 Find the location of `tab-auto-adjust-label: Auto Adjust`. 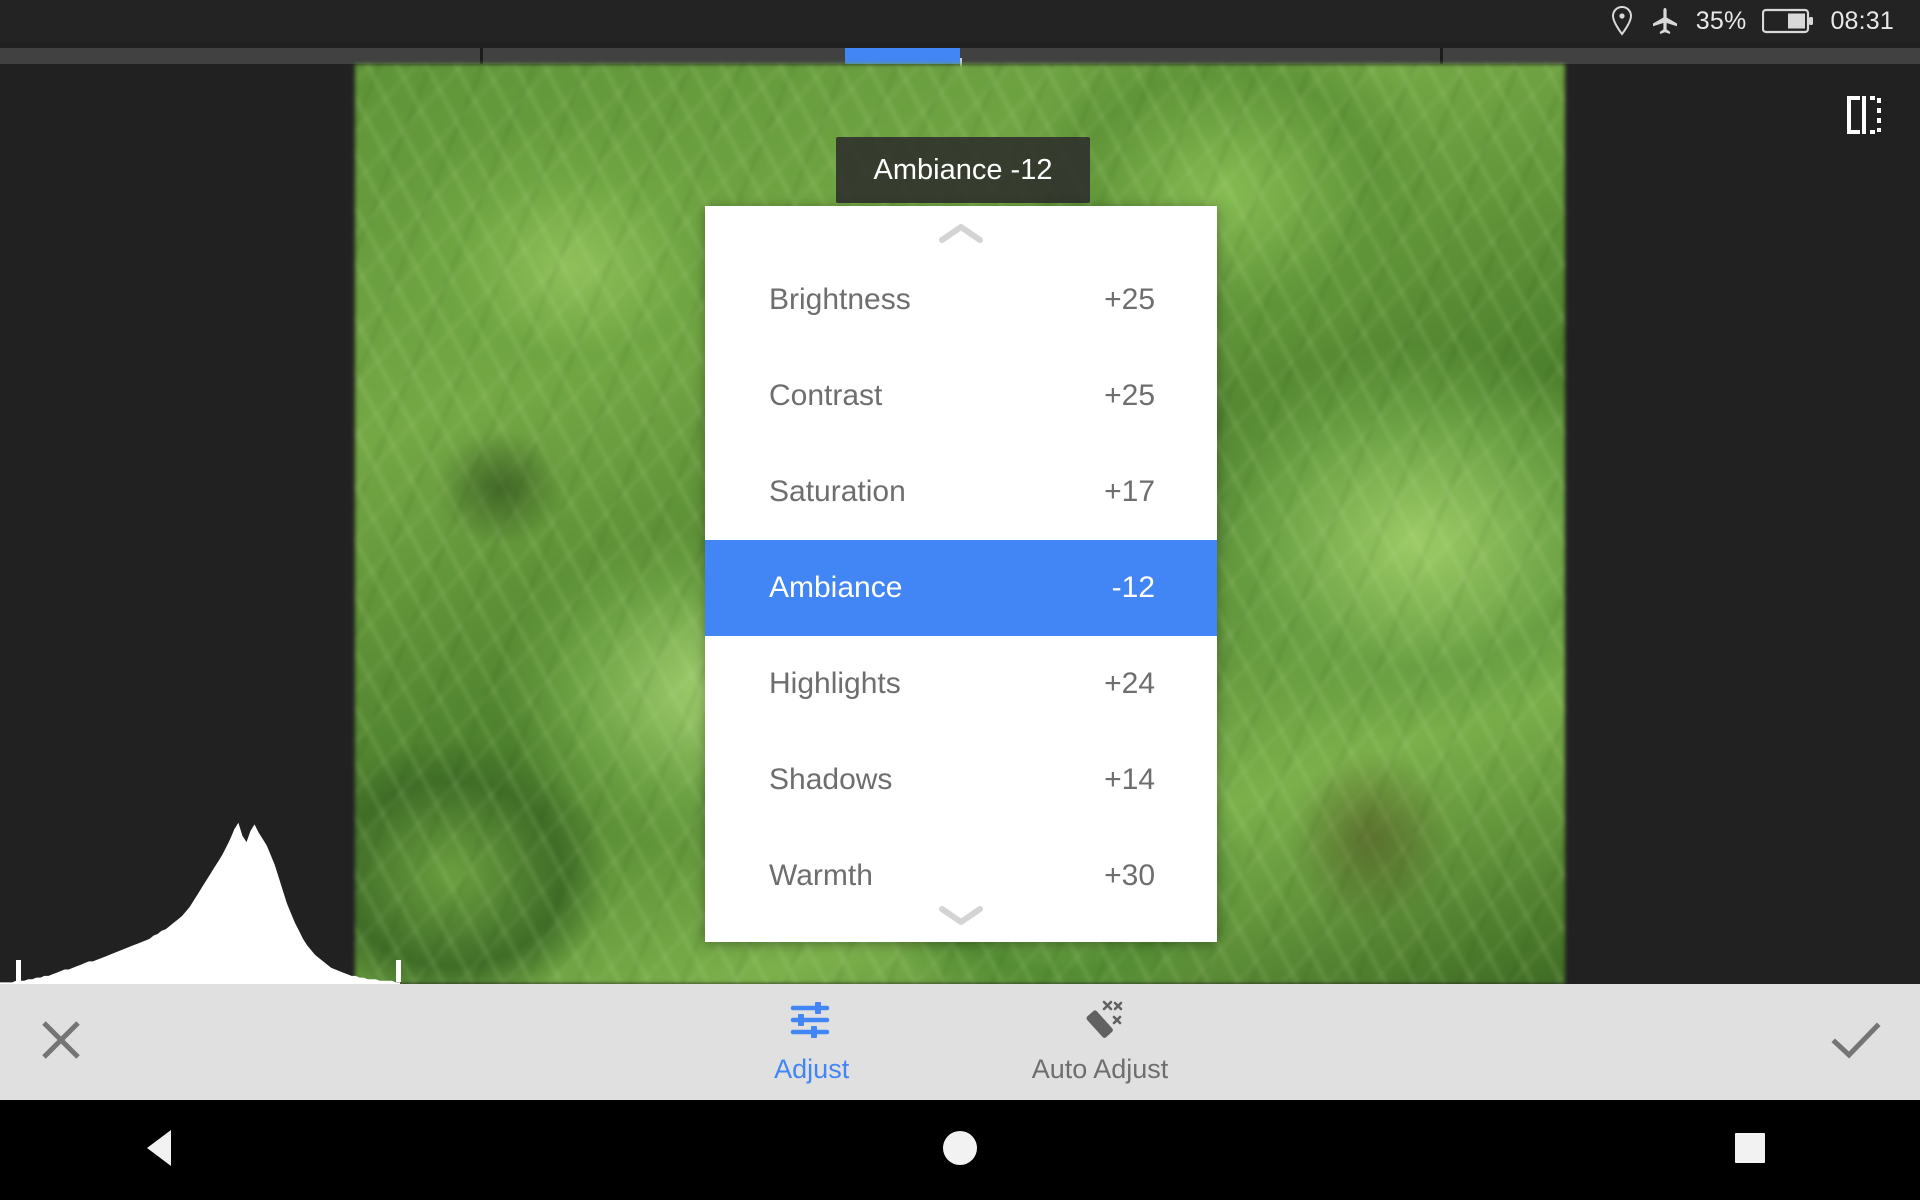

tab-auto-adjust-label: Auto Adjust is located at coordinates (1100, 1069).